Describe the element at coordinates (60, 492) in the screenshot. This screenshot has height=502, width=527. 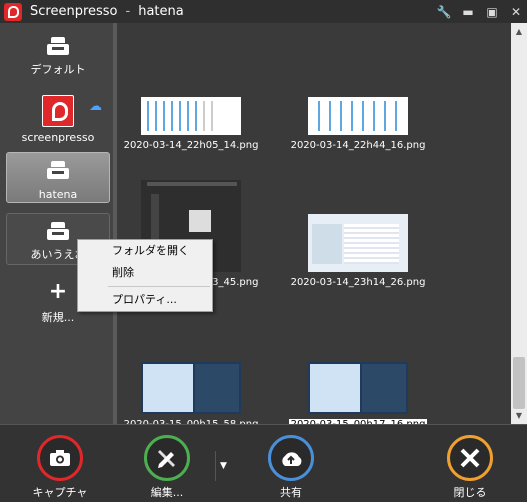
I see `capture-label: キャプチャ` at that location.